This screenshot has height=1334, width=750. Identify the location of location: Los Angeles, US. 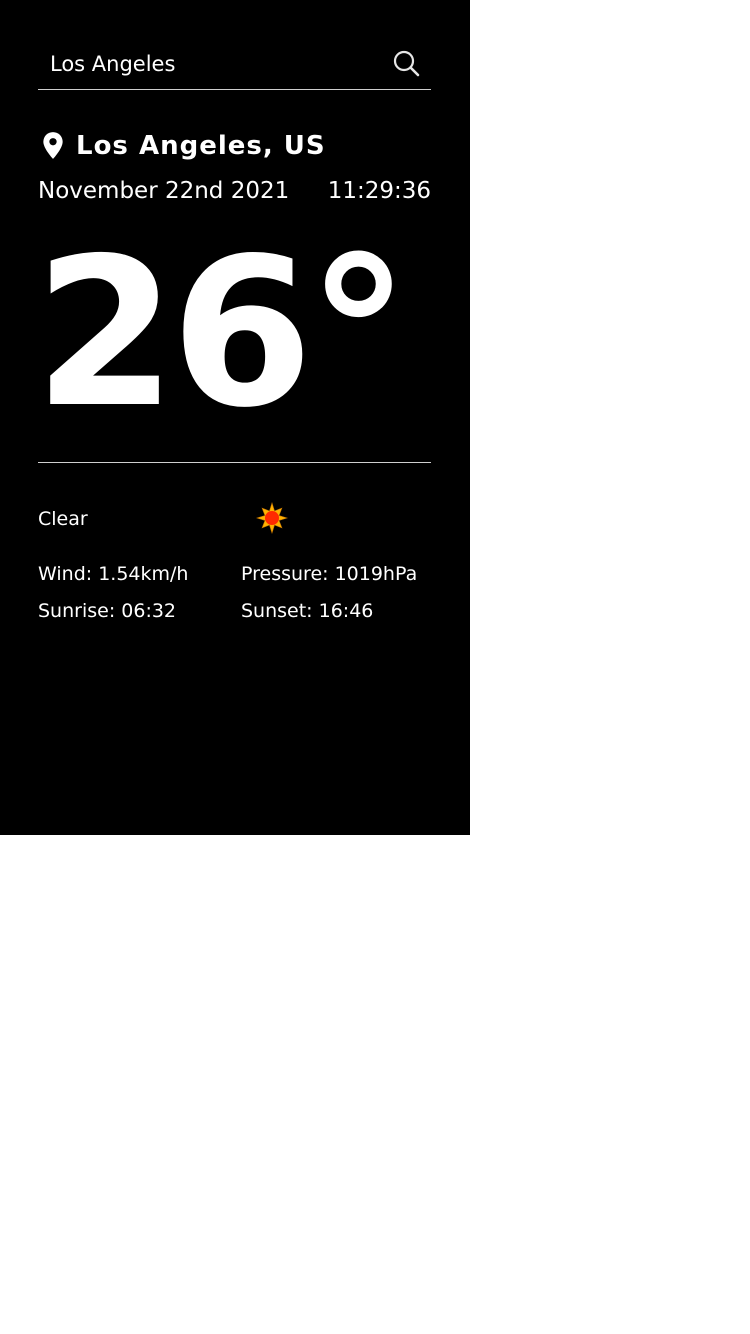
(183, 146).